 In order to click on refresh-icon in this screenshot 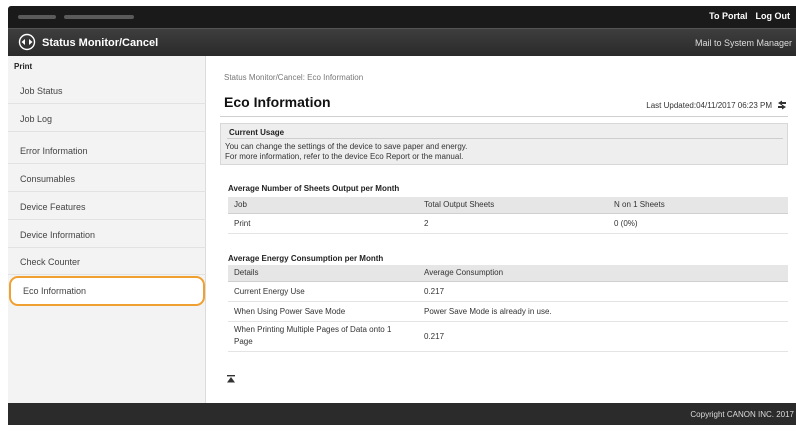, I will do `click(782, 105)`.